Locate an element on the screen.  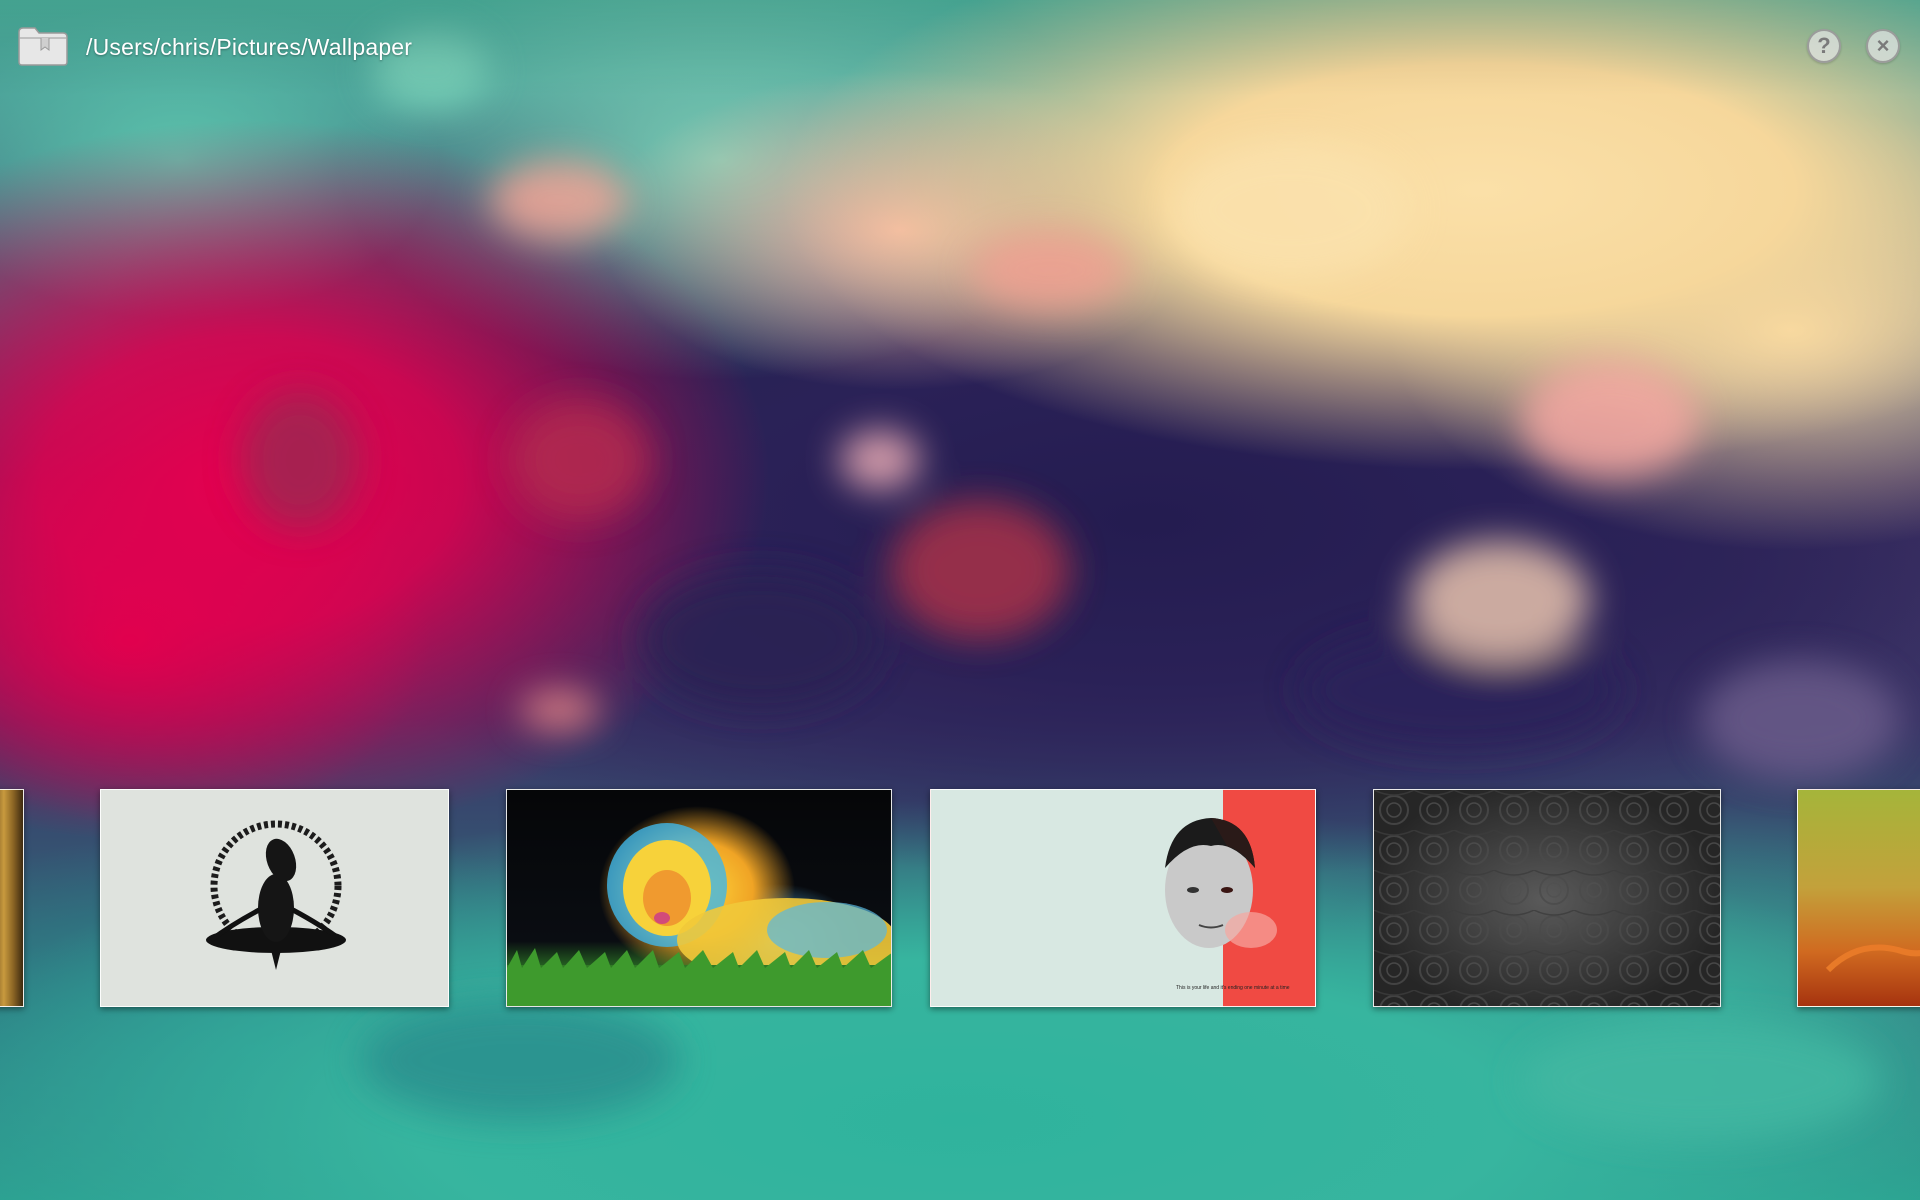
question-mark-icon: ? is located at coordinates (1824, 45).